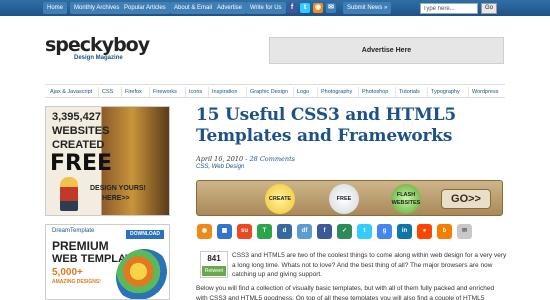 The width and height of the screenshot is (550, 300). I want to click on banner-flash-websites-badge: FLASH WEBSITES, so click(406, 199).